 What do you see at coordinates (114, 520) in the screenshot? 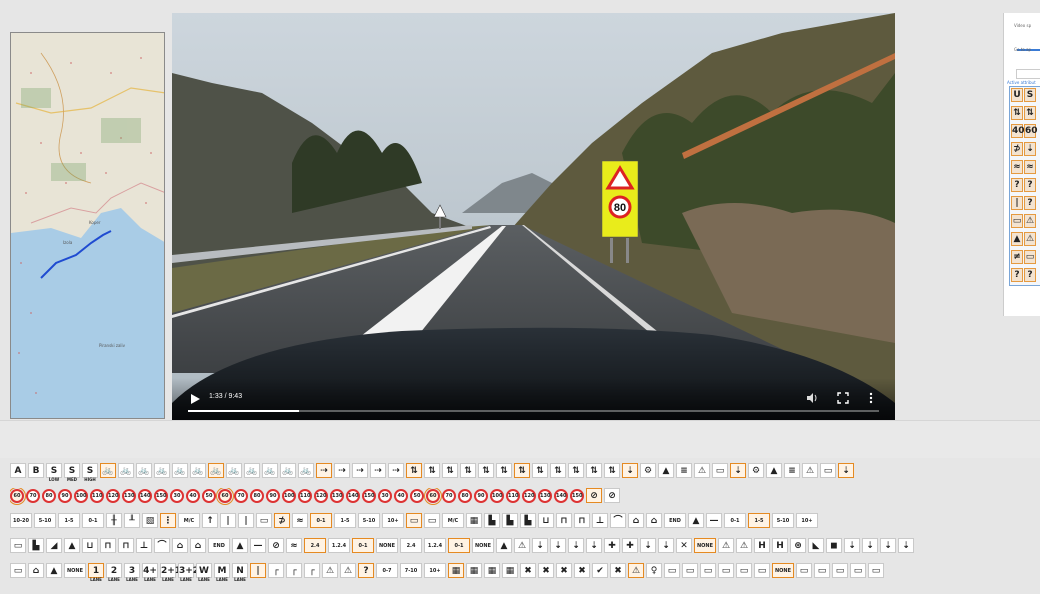
I see `attribute-button: ╫` at bounding box center [114, 520].